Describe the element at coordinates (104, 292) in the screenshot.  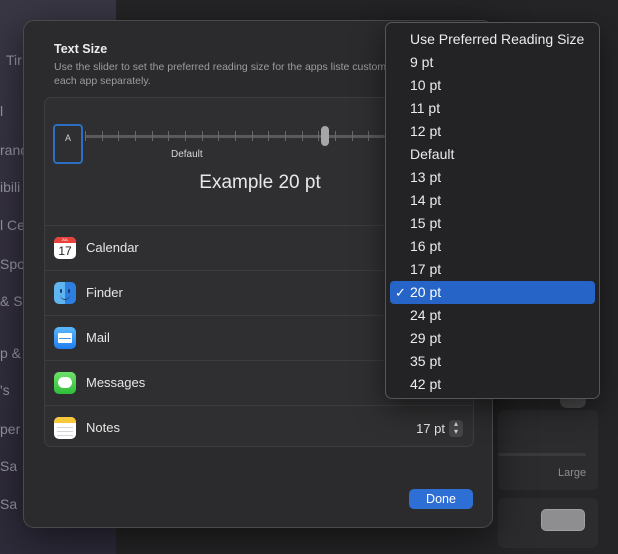
I see `app-name: Finder` at that location.